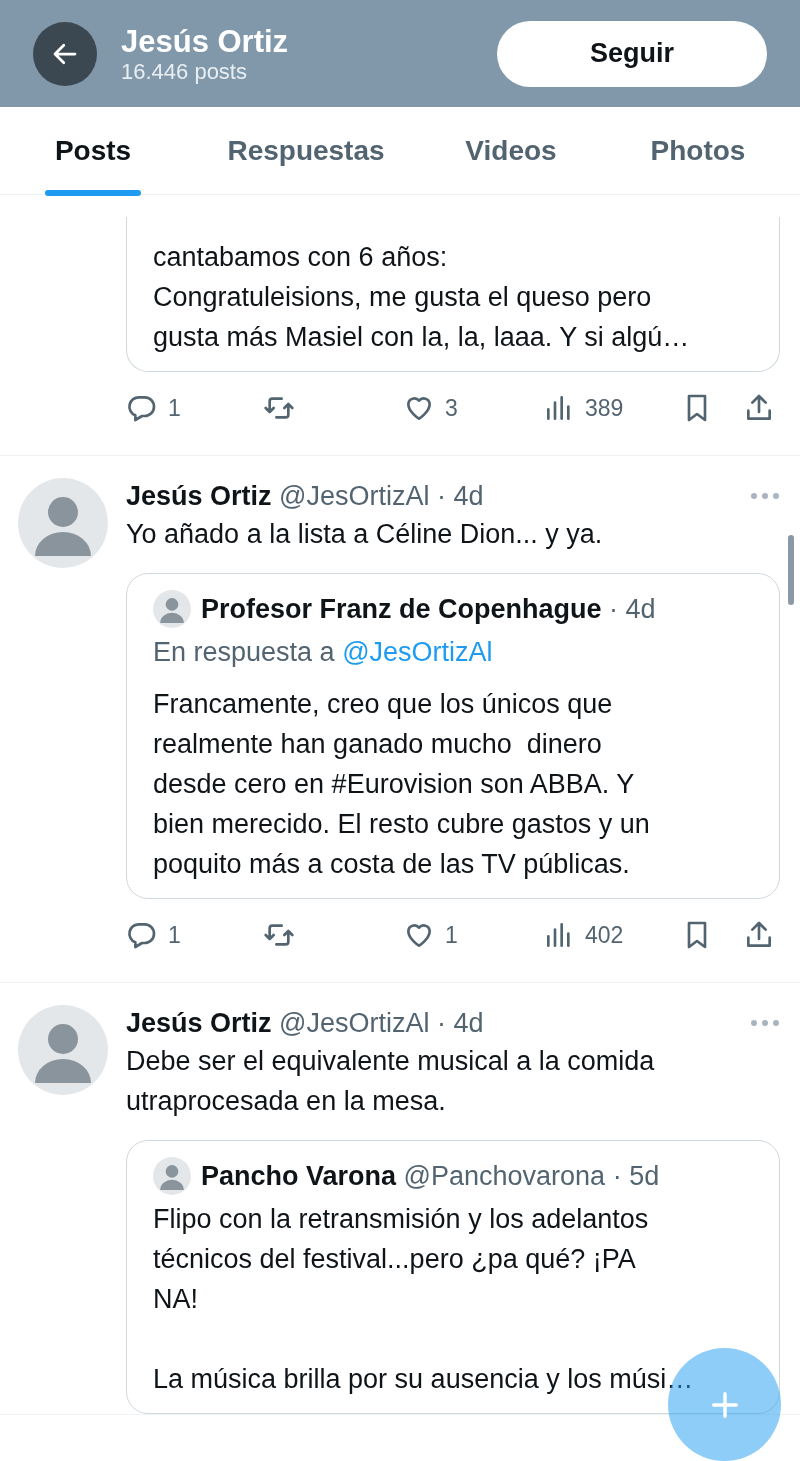 This screenshot has width=800, height=1461. What do you see at coordinates (391, 1081) in the screenshot?
I see `post-text: Debe ser el equivalente musical a la comida utraprocesada en la mesa.` at bounding box center [391, 1081].